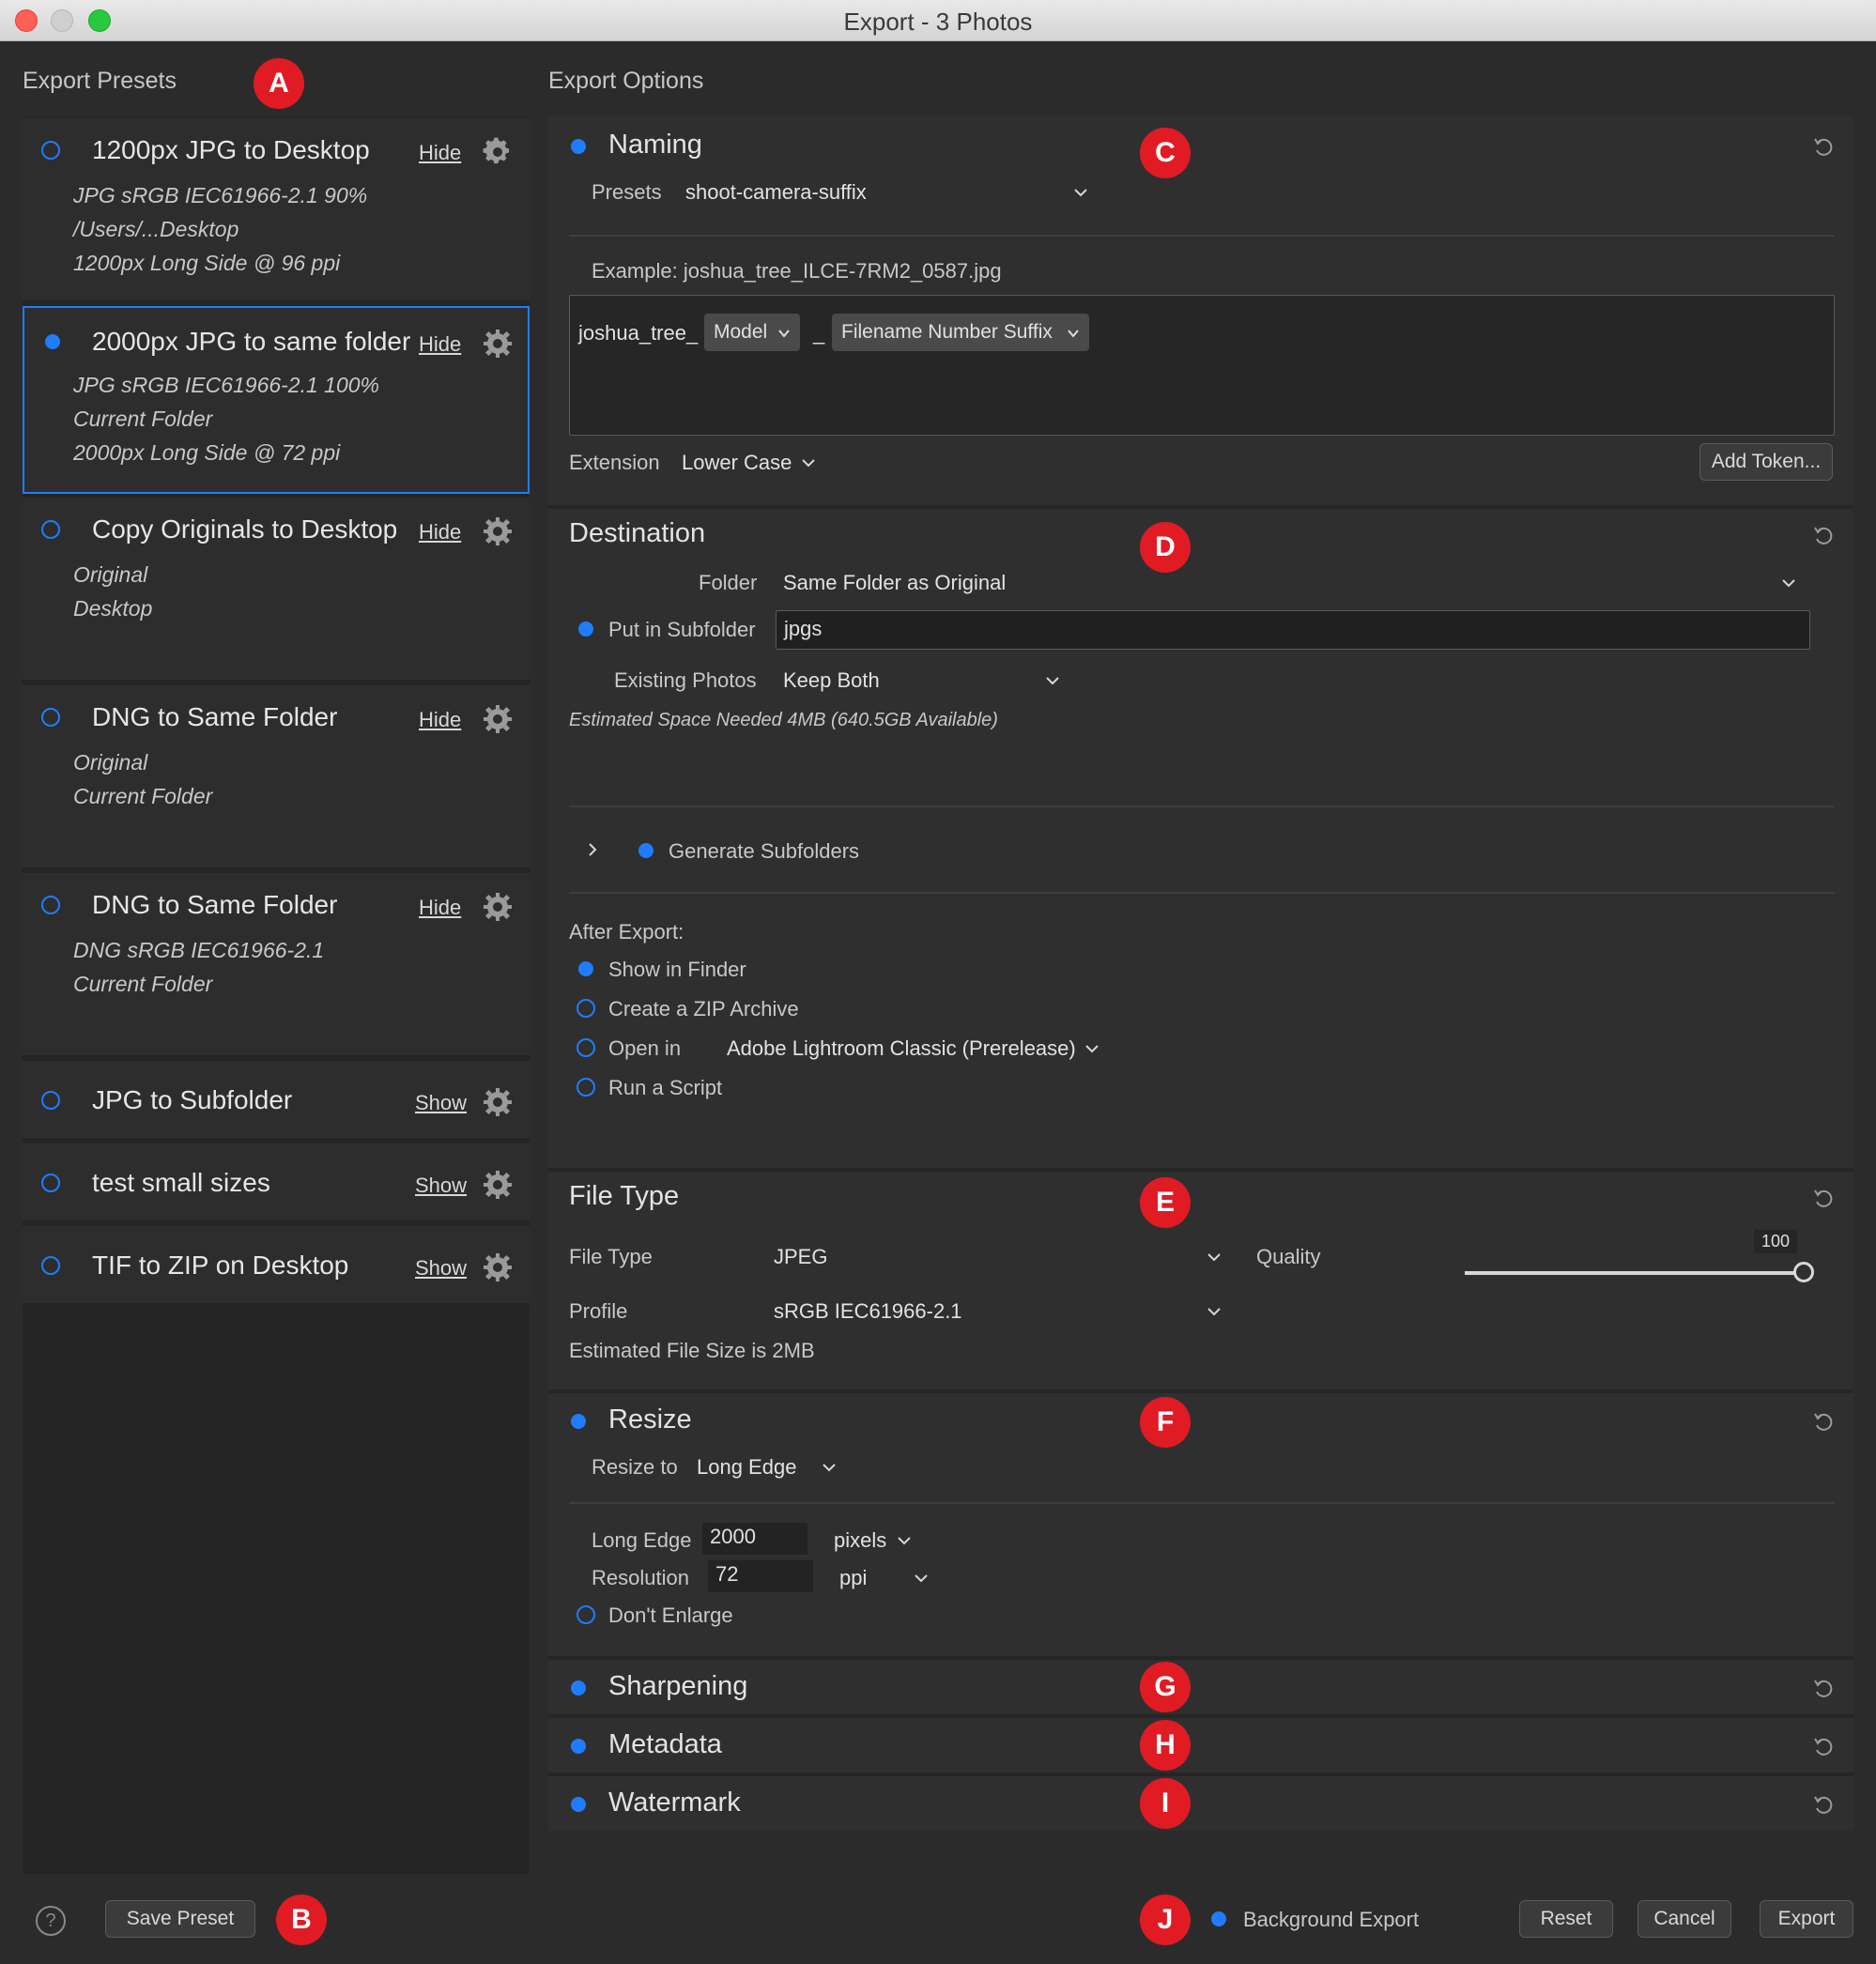 This screenshot has width=1876, height=1964. What do you see at coordinates (800, 1257) in the screenshot?
I see `file-type-dropdown: JPEG` at bounding box center [800, 1257].